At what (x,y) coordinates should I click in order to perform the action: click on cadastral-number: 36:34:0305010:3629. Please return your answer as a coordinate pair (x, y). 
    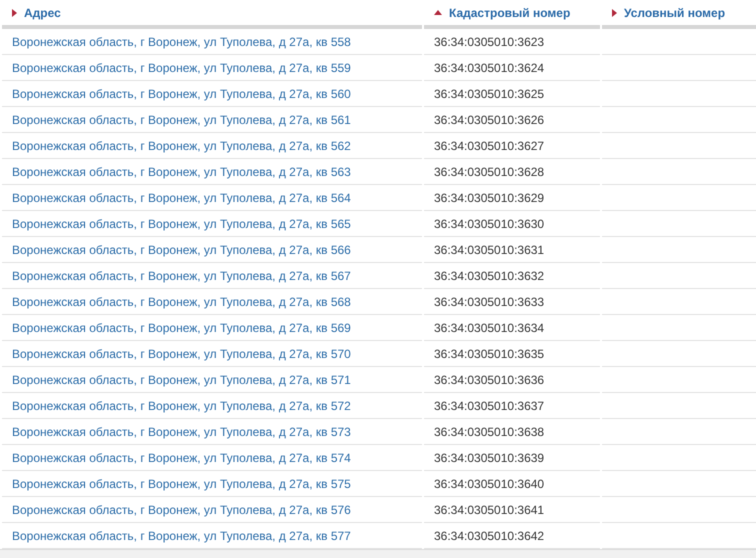
    Looking at the image, I should click on (489, 197).